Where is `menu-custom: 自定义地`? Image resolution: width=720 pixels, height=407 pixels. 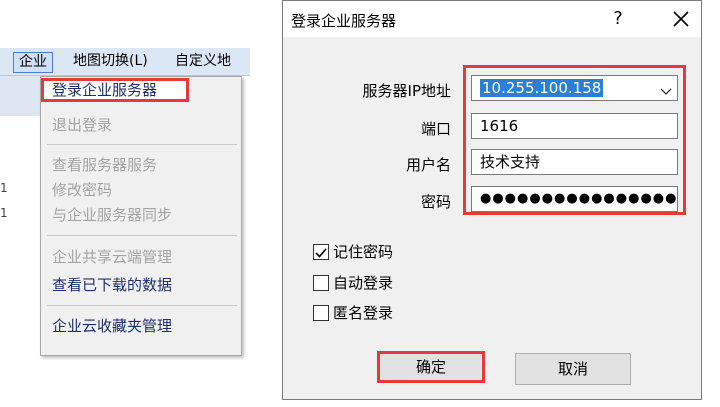
menu-custom: 自定义地 is located at coordinates (203, 62).